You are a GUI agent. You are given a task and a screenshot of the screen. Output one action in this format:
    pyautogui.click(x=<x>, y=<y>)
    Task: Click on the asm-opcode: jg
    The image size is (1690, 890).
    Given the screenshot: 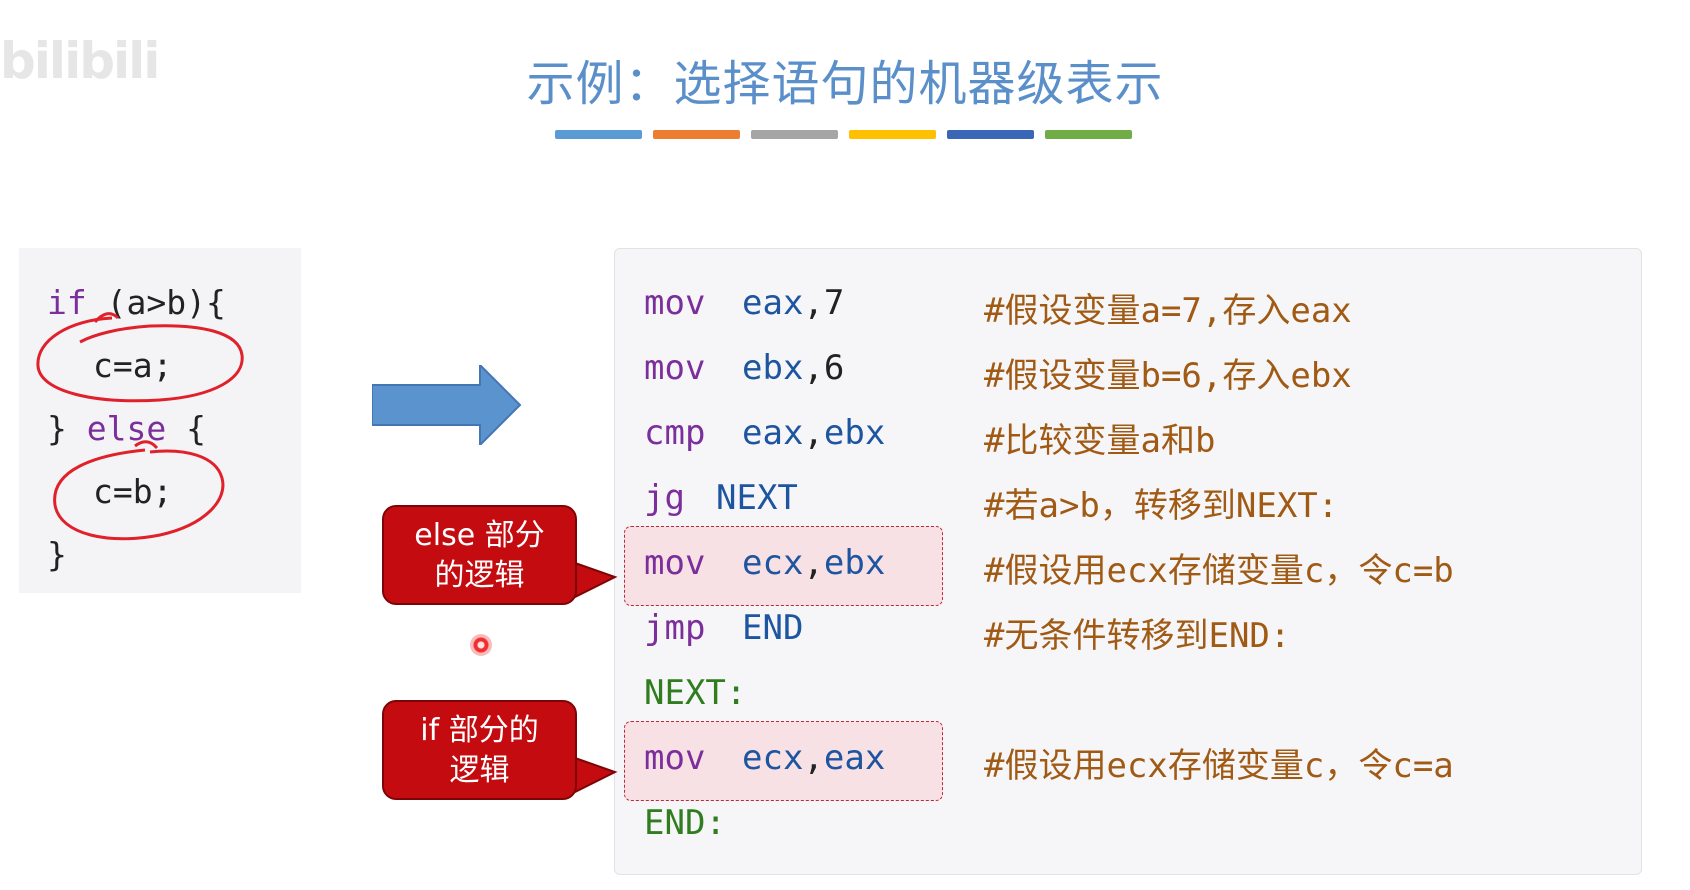 What is the action you would take?
    pyautogui.click(x=664, y=498)
    